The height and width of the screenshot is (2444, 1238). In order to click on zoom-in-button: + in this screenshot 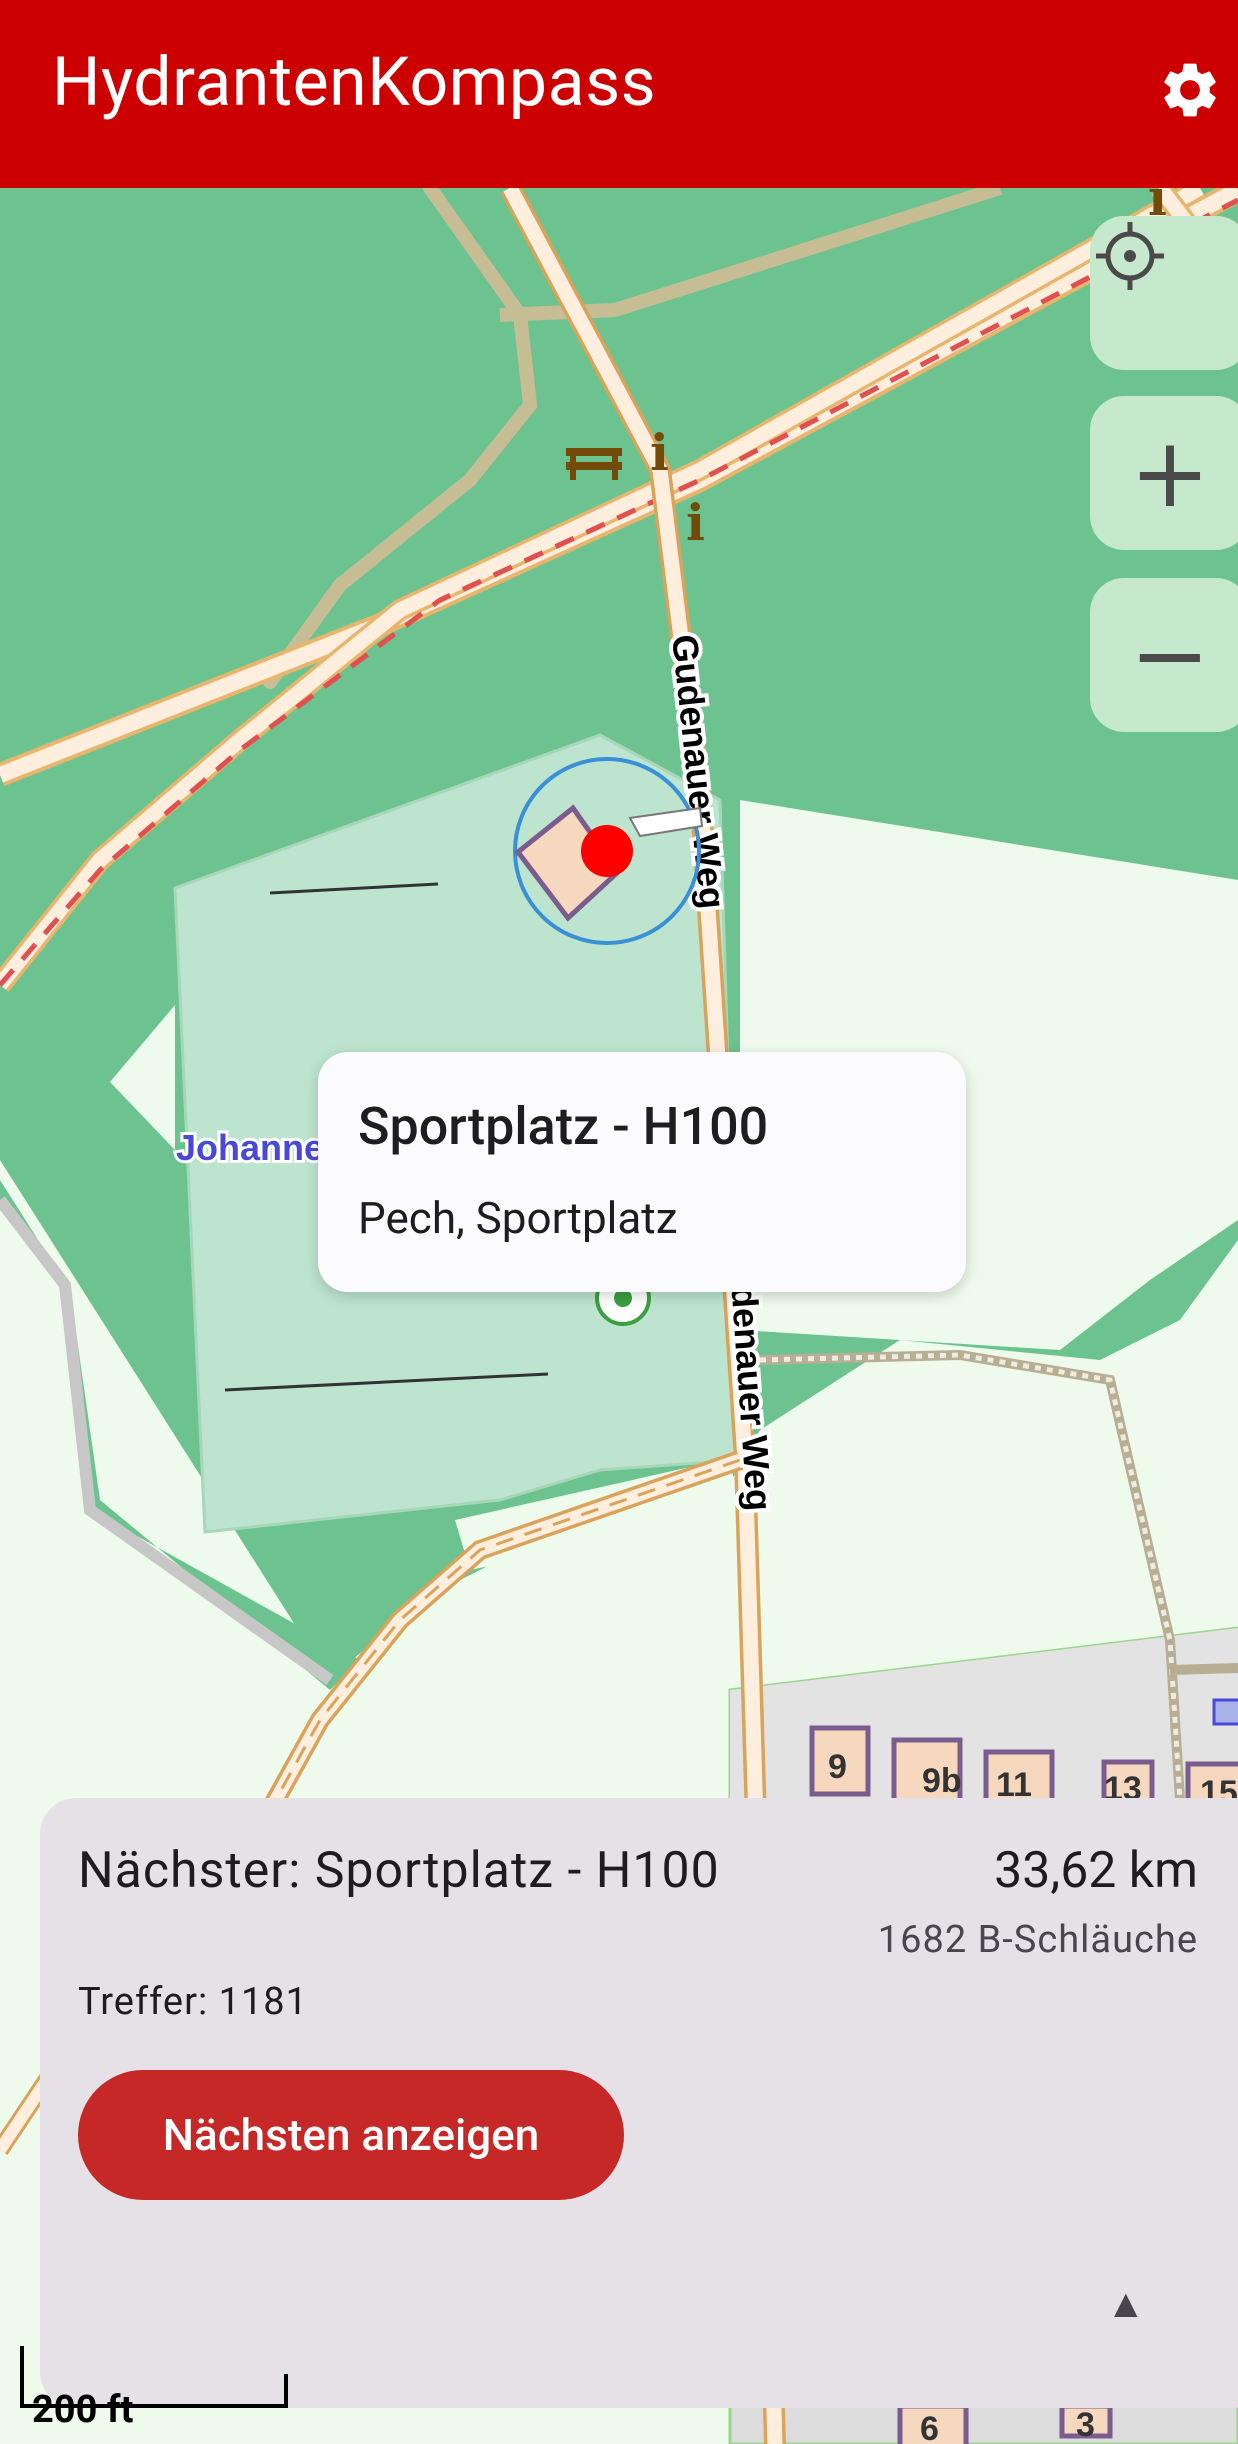, I will do `click(1164, 473)`.